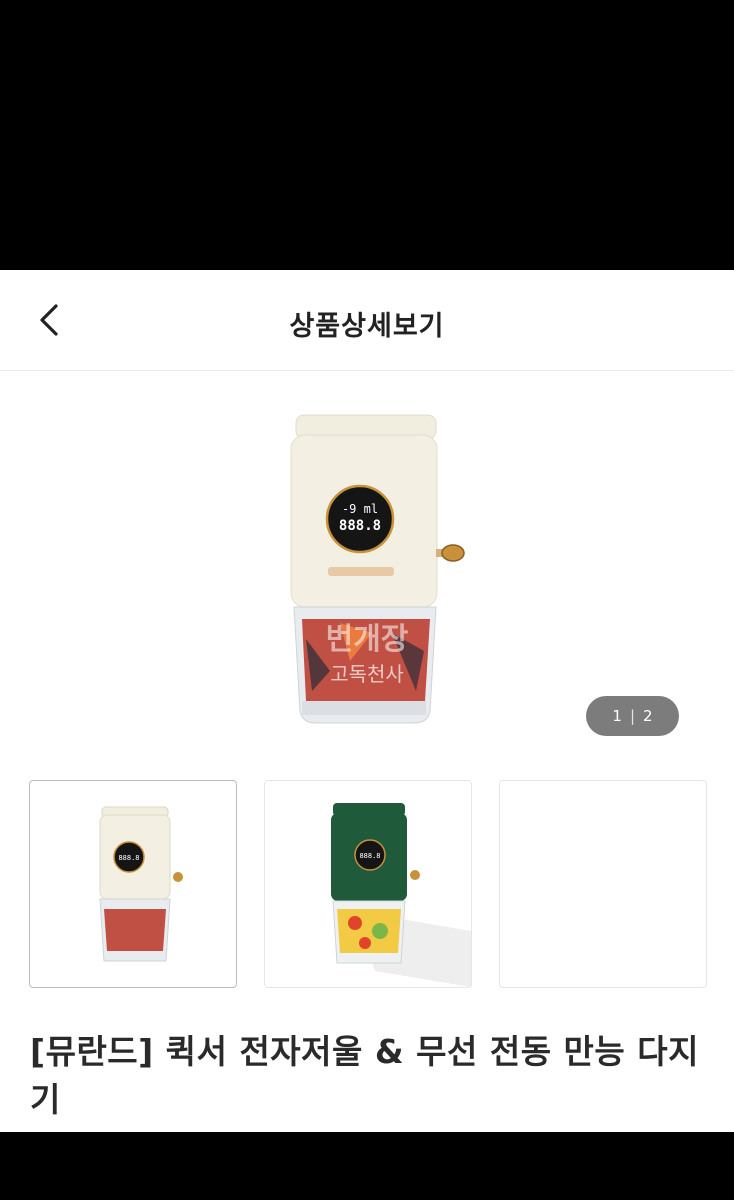  I want to click on knob-shape, so click(453, 553).